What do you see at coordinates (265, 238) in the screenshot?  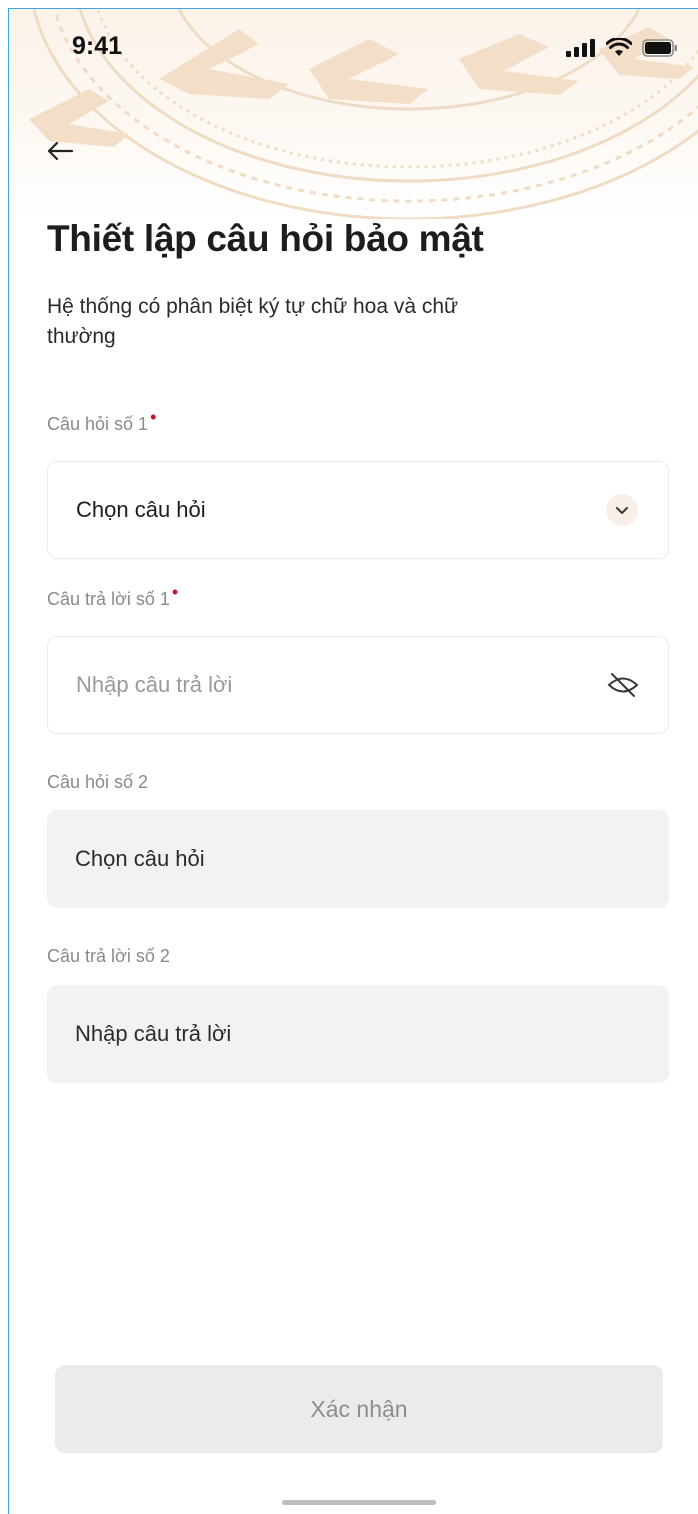 I see `page-title: Thiết lập câu hỏi bảo mật` at bounding box center [265, 238].